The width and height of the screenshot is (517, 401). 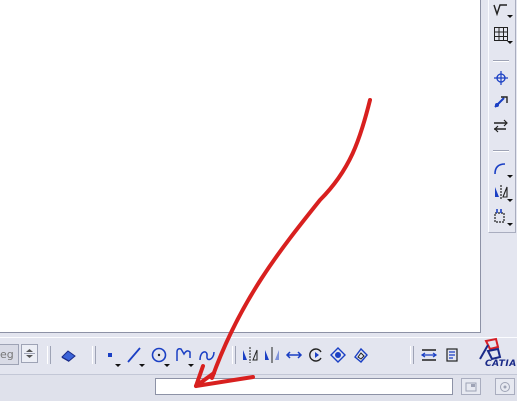 I want to click on construction-element-icon, so click(x=501, y=102).